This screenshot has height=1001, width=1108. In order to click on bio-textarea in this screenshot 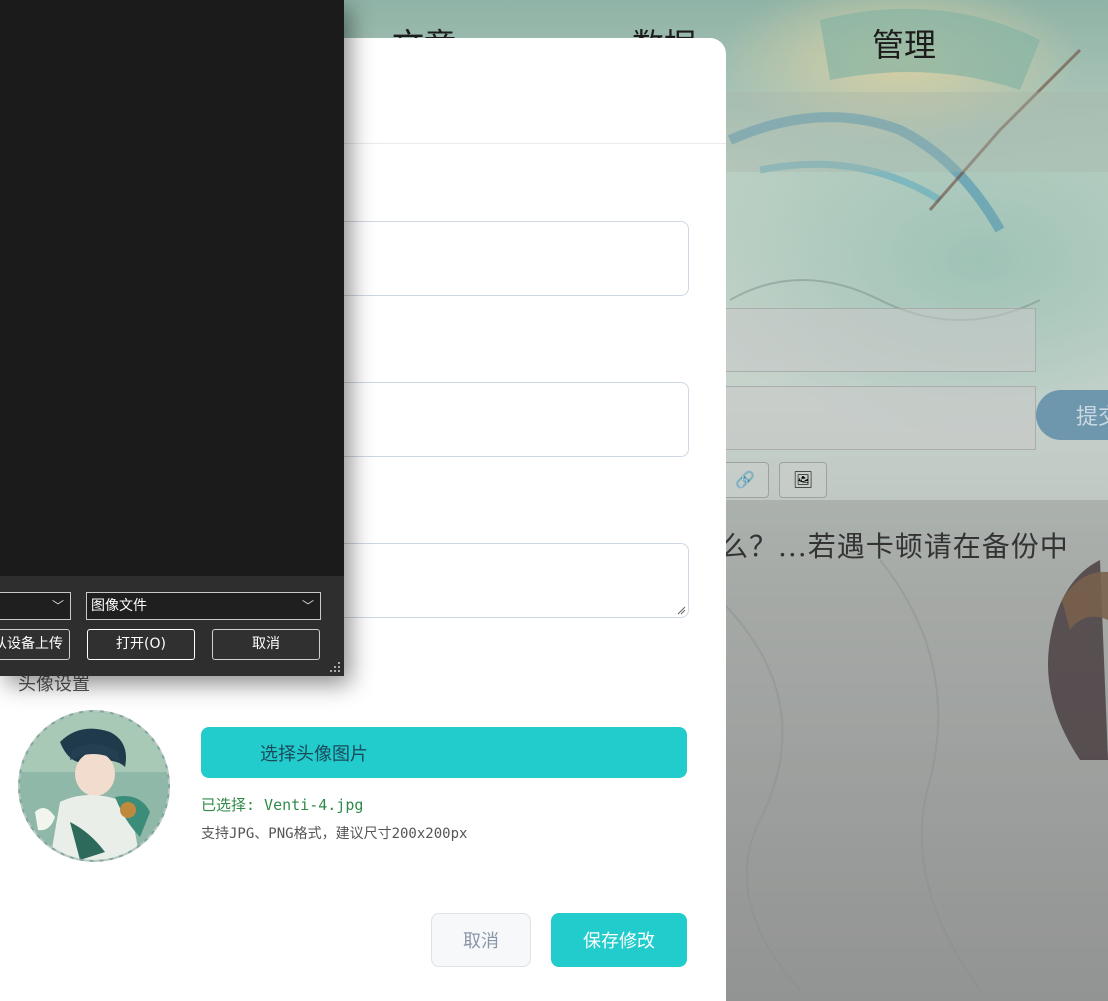, I will do `click(489, 580)`.